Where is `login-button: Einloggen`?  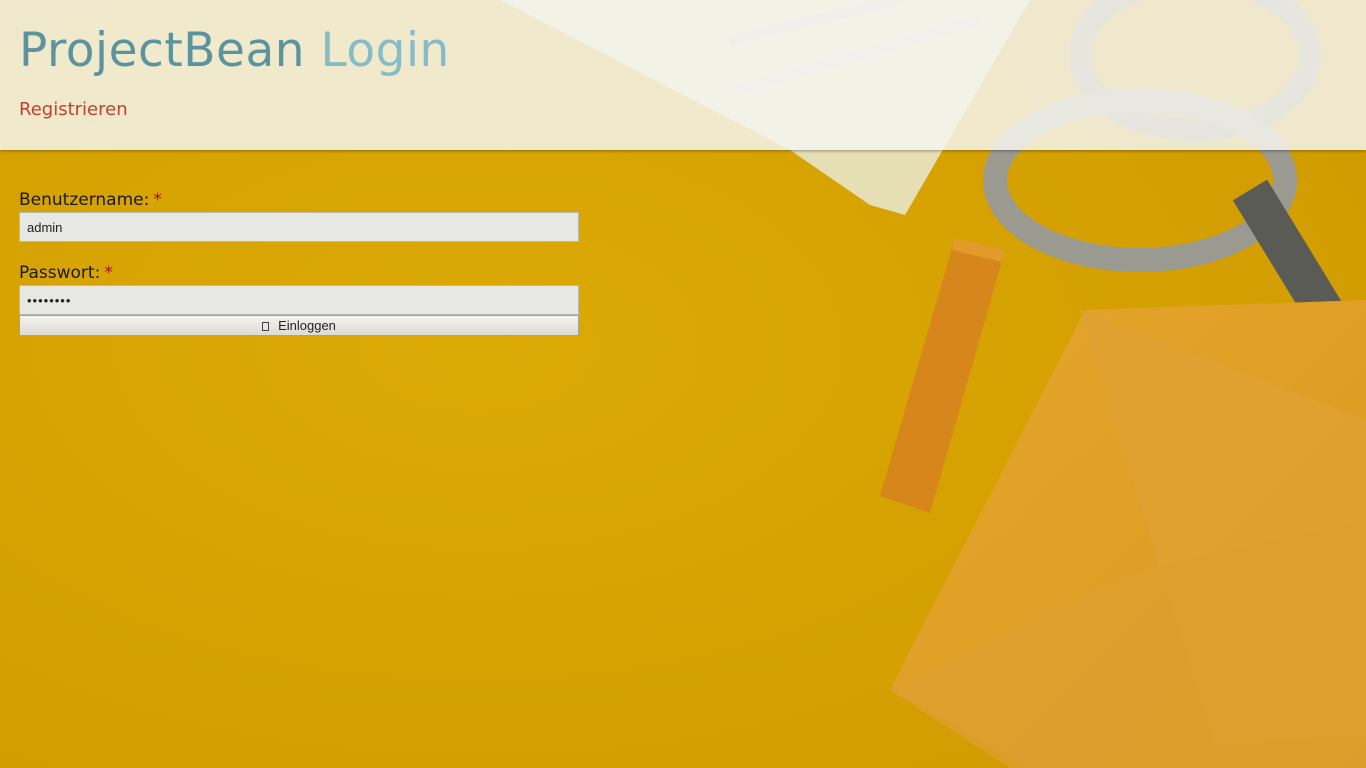 login-button: Einloggen is located at coordinates (299, 325).